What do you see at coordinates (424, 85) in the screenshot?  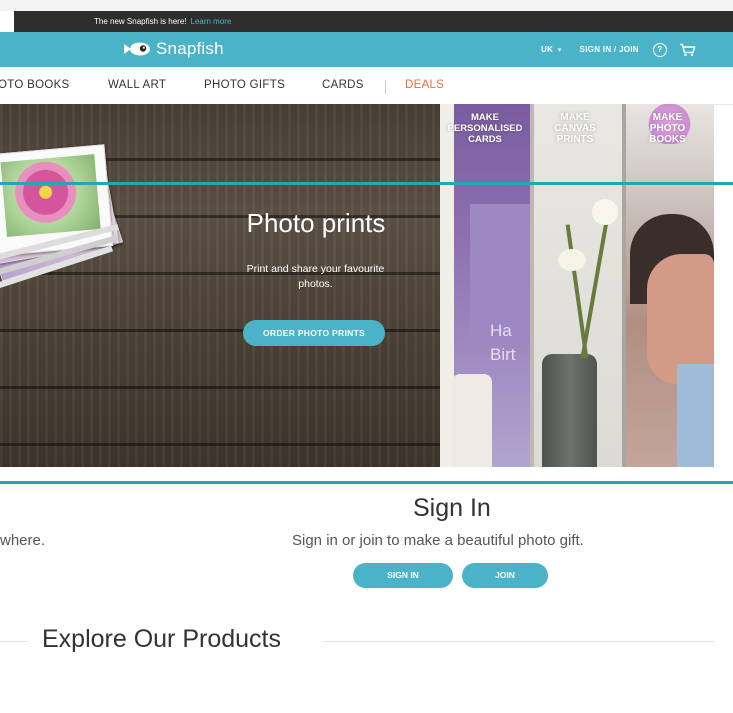 I see `nav-deals: DEALS` at bounding box center [424, 85].